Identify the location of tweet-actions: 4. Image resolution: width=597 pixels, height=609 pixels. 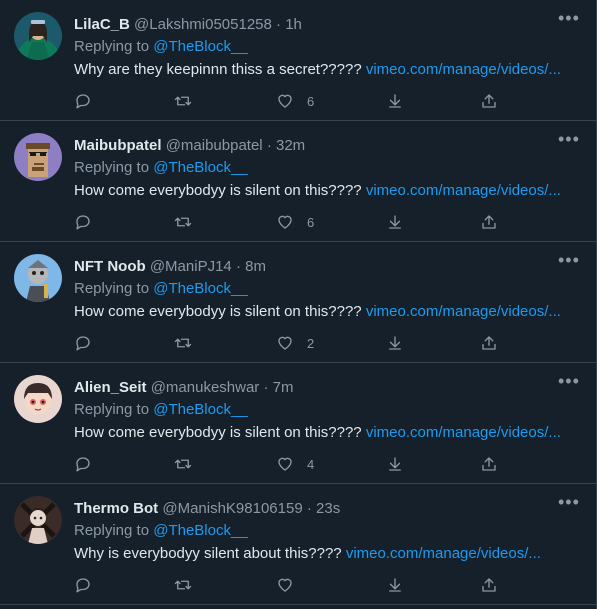
(294, 464).